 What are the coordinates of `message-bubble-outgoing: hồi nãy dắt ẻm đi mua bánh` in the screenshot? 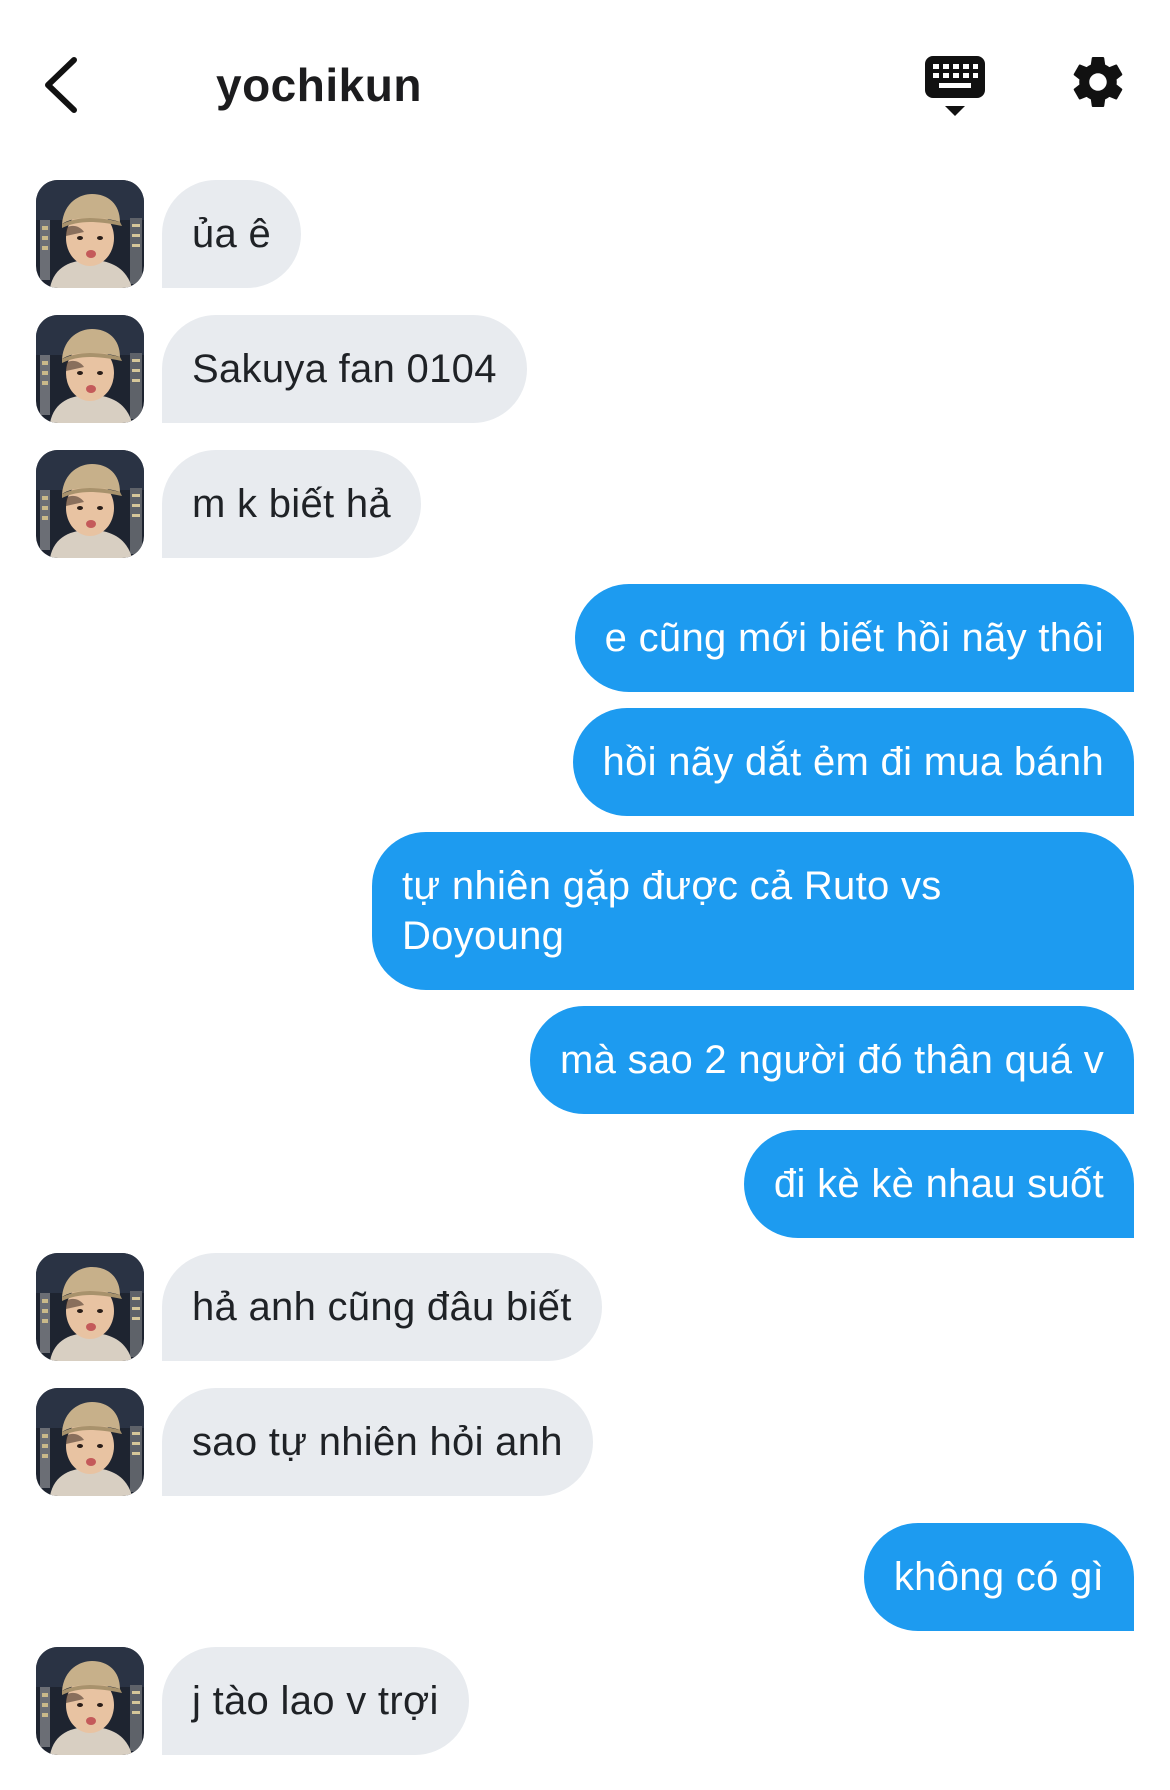 It's located at (853, 762).